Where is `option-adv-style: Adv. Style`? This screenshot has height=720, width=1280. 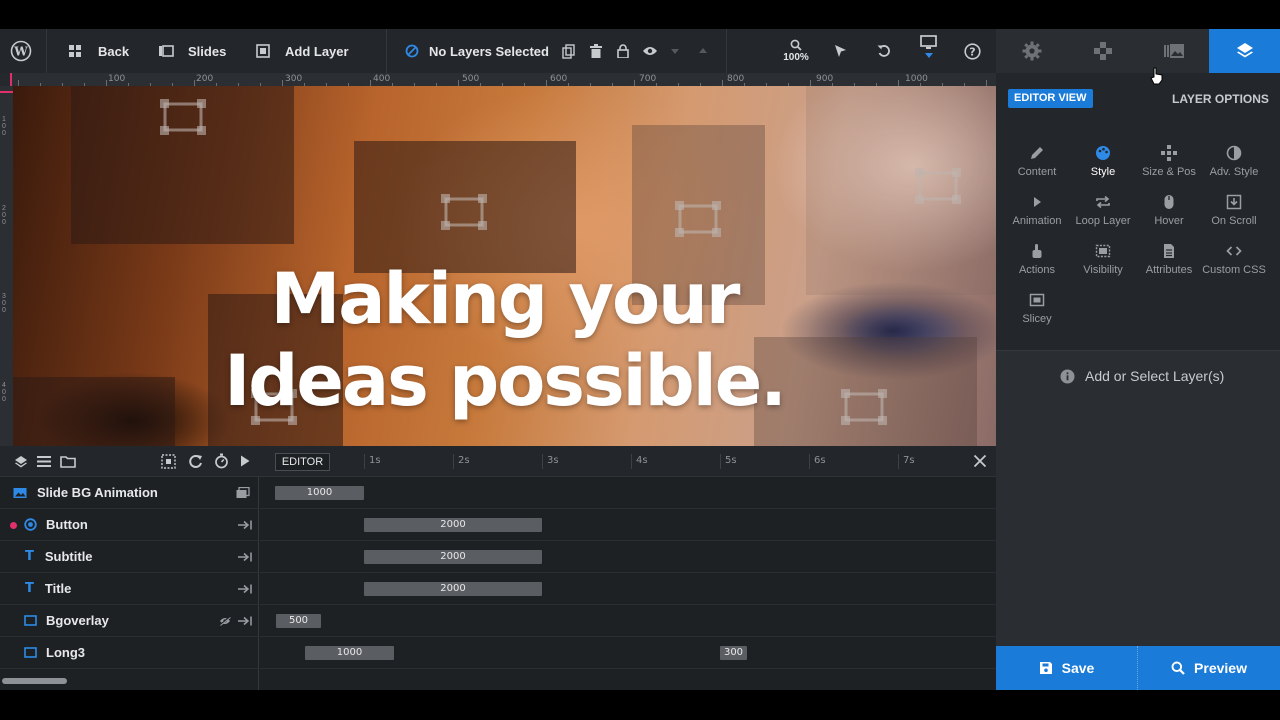 option-adv-style: Adv. Style is located at coordinates (1234, 160).